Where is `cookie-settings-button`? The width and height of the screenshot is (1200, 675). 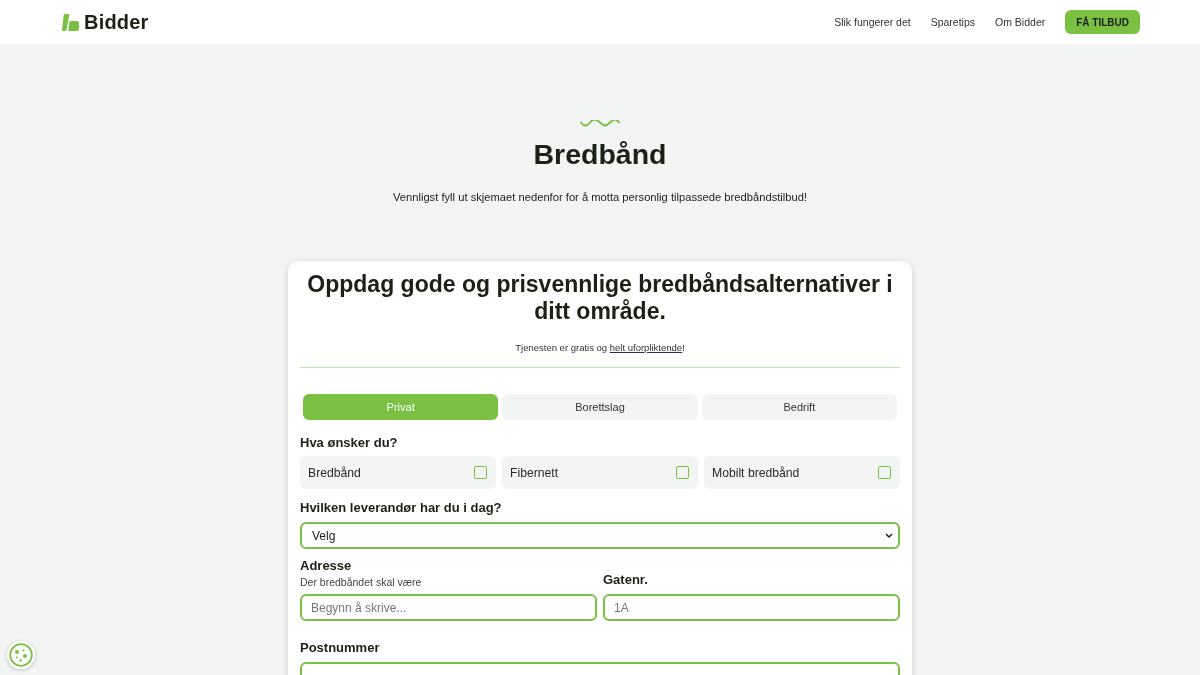 cookie-settings-button is located at coordinates (21, 655).